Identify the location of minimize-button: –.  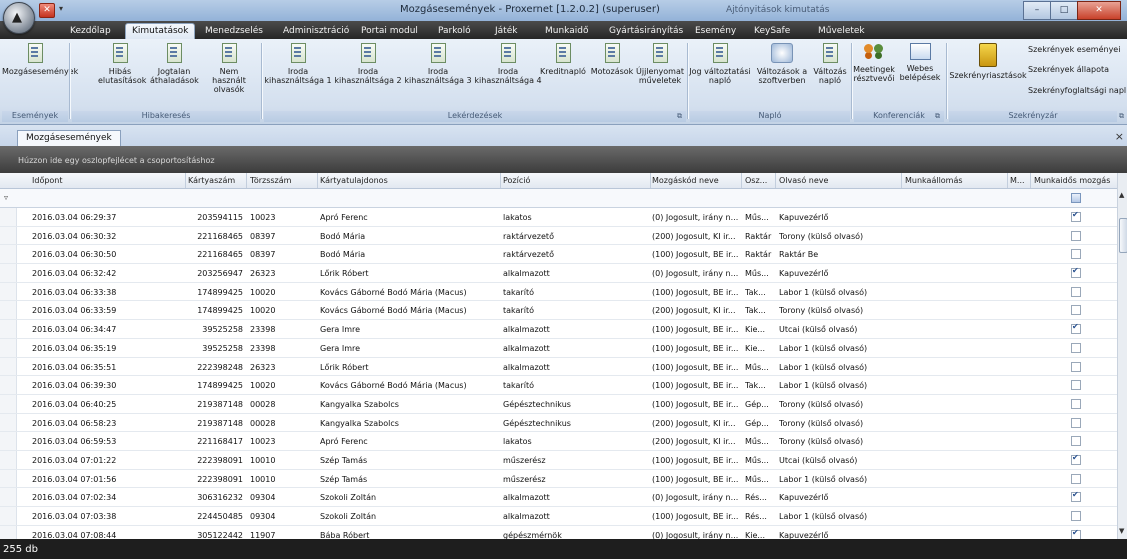
(1037, 10).